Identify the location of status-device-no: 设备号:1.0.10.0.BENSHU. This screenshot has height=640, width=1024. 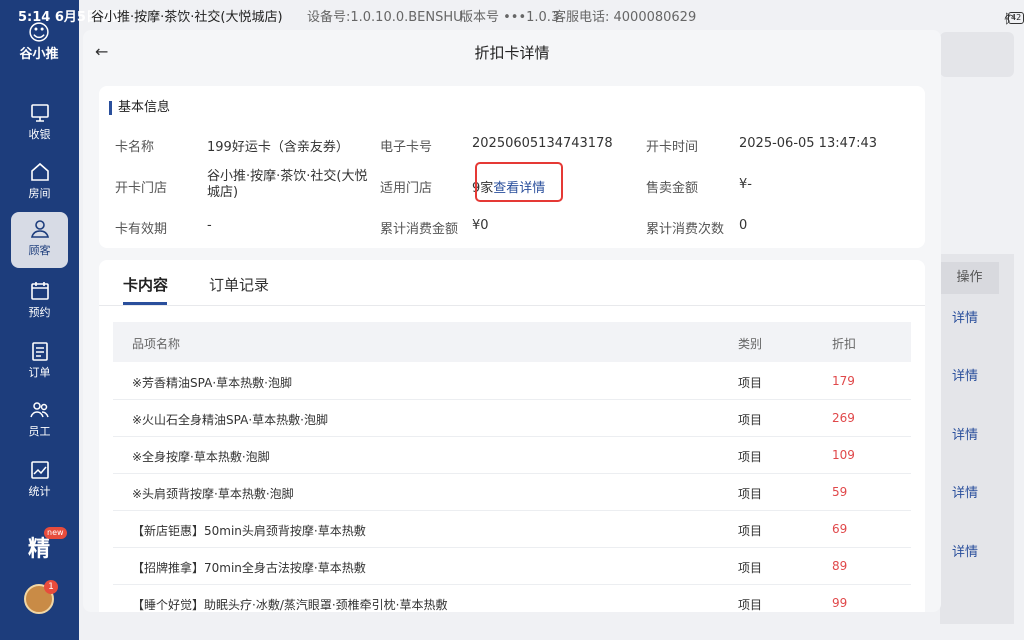
(385, 17).